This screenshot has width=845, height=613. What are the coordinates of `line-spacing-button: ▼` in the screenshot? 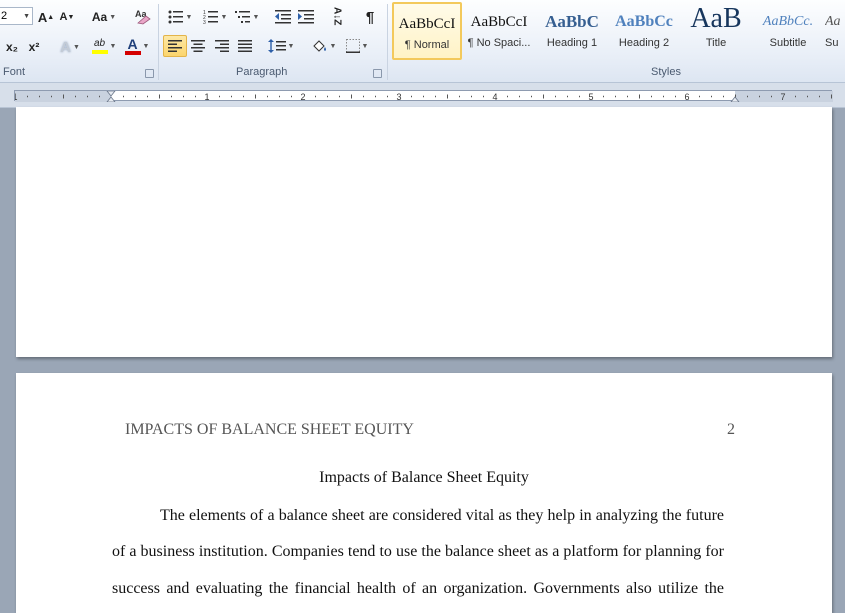 It's located at (281, 46).